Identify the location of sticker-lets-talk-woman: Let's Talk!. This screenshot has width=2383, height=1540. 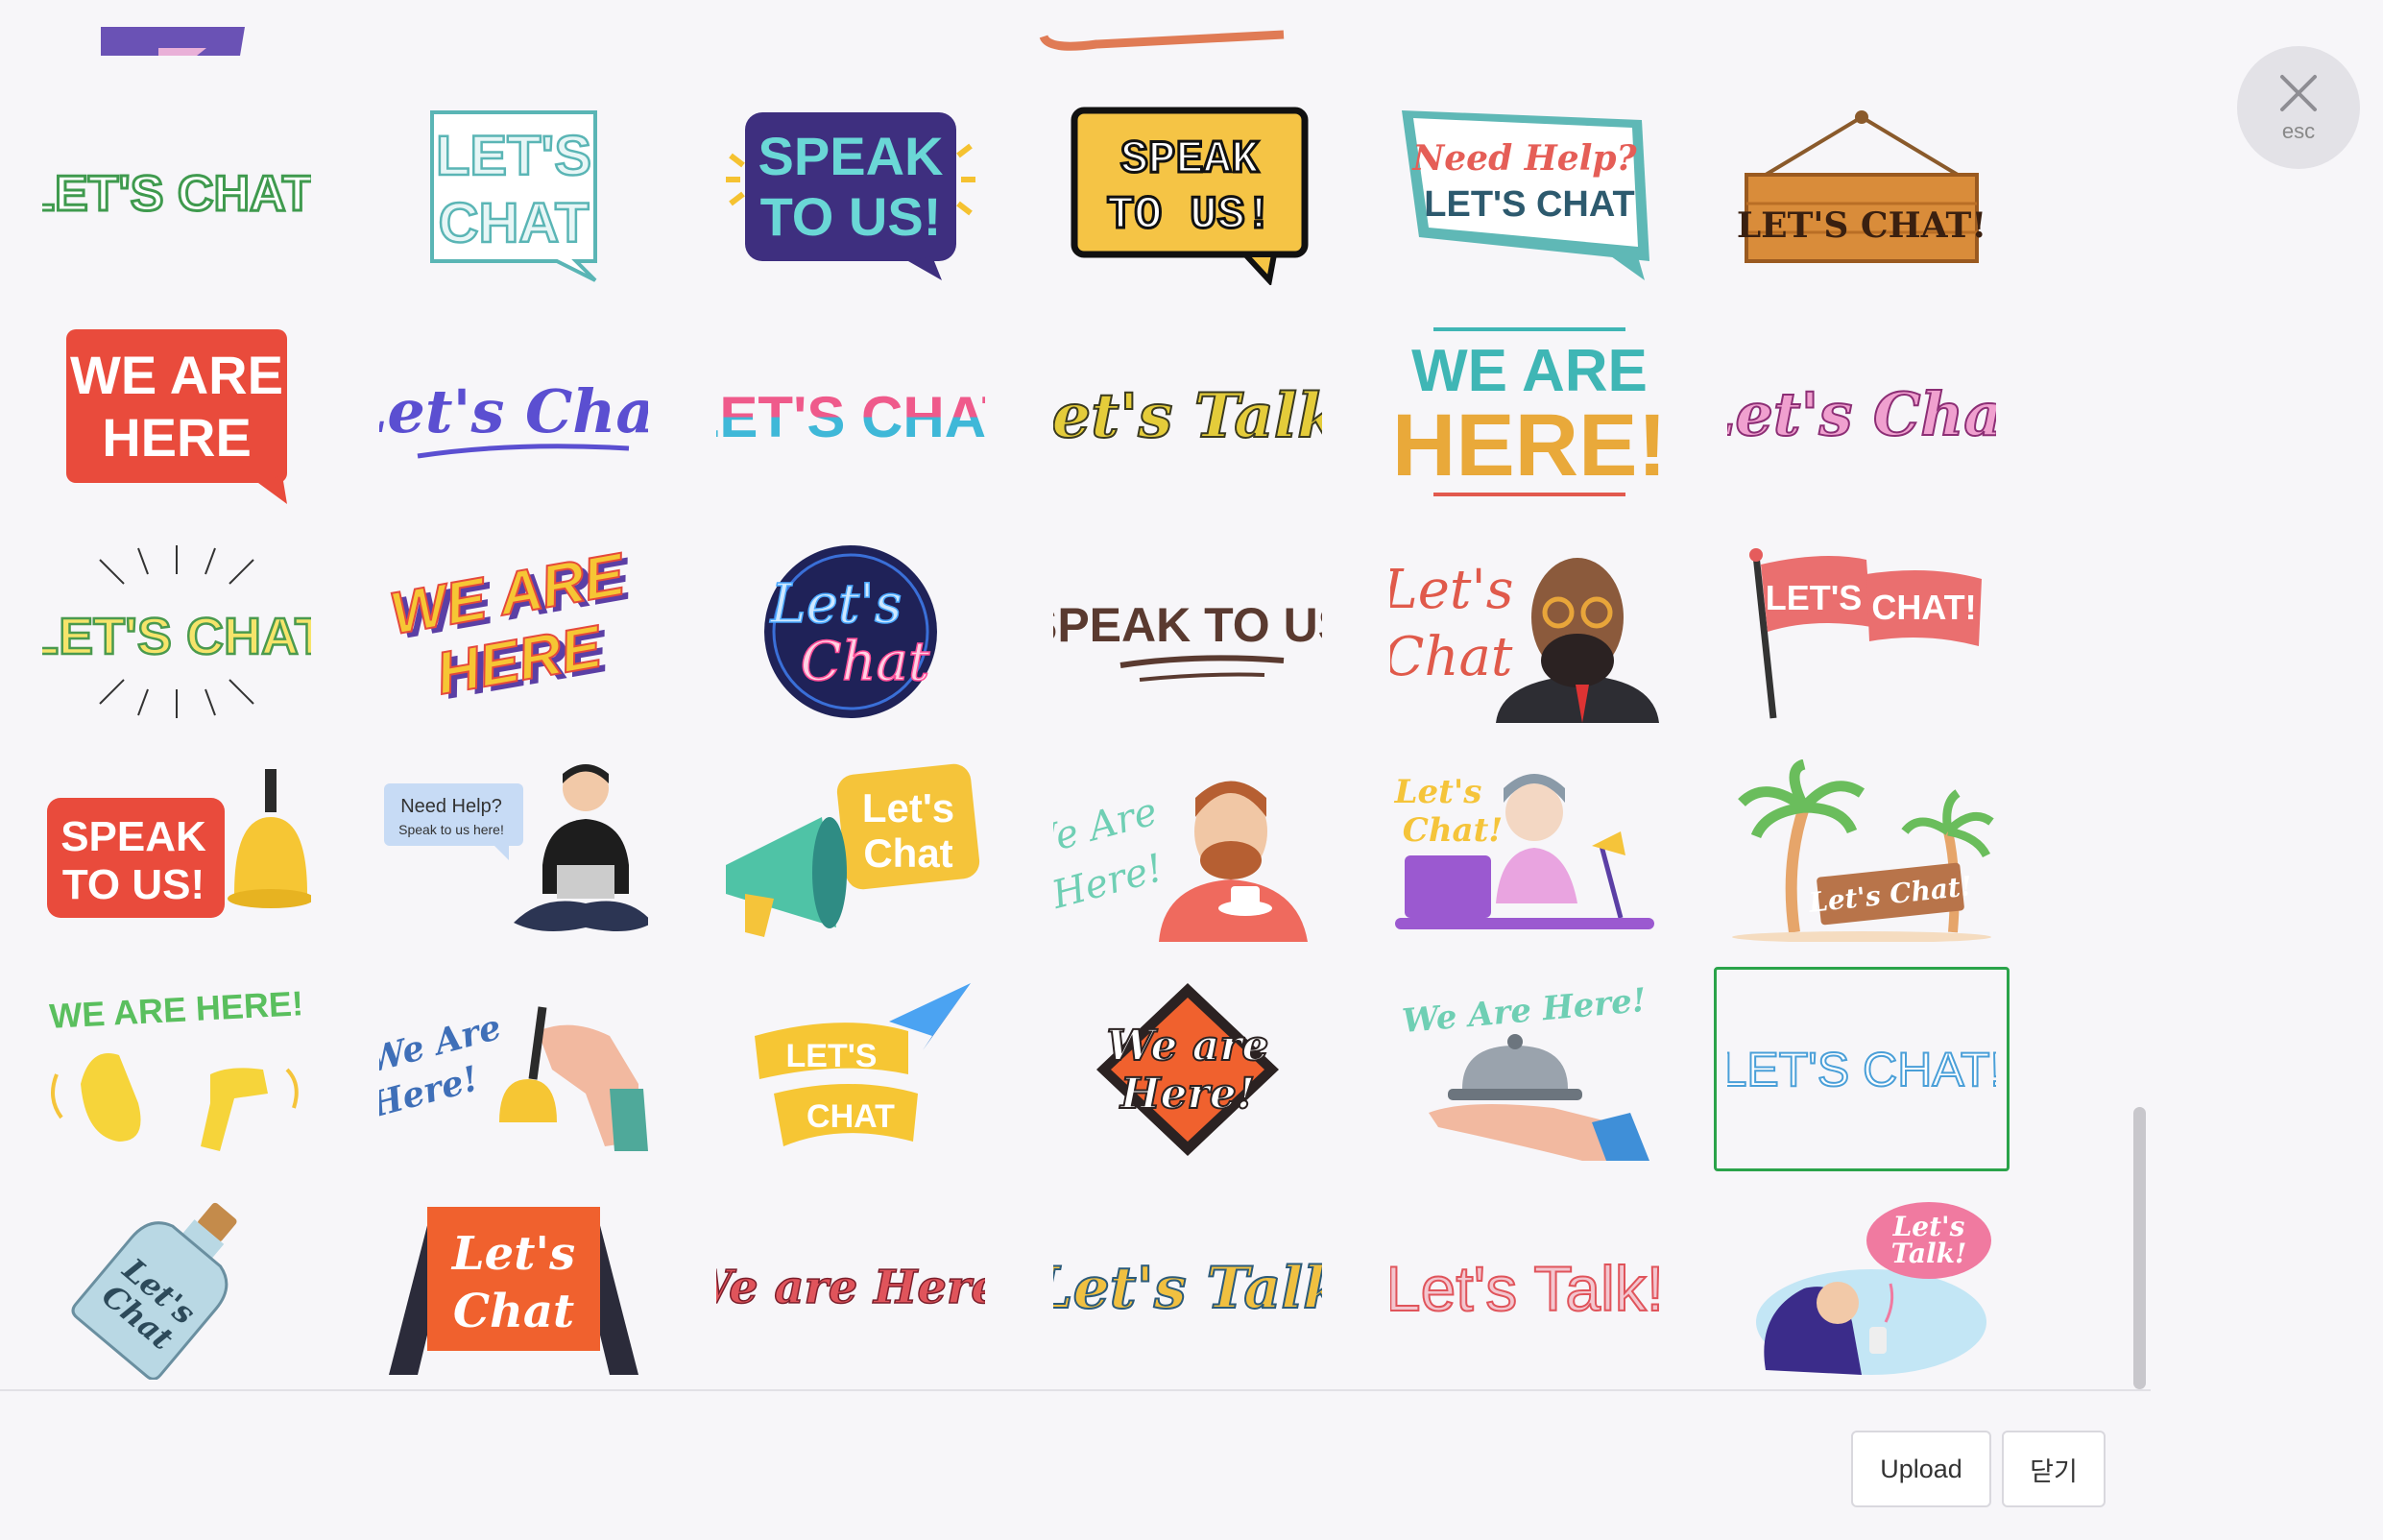
(1862, 1288).